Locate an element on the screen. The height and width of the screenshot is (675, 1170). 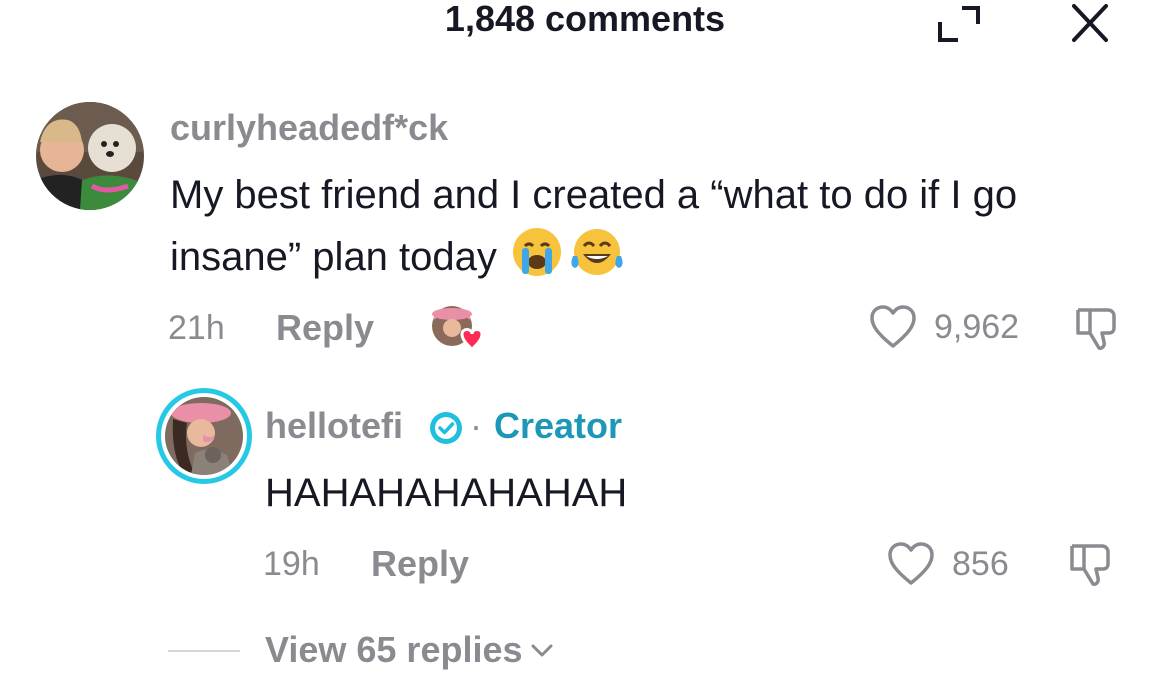
view-replies-button: View 65 replies is located at coordinates (410, 650).